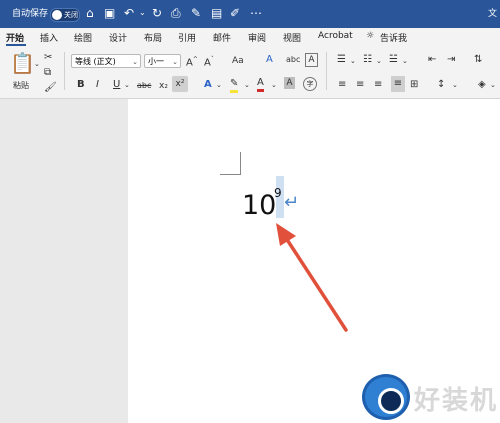 The height and width of the screenshot is (423, 500). I want to click on watermark-logo, so click(386, 397).